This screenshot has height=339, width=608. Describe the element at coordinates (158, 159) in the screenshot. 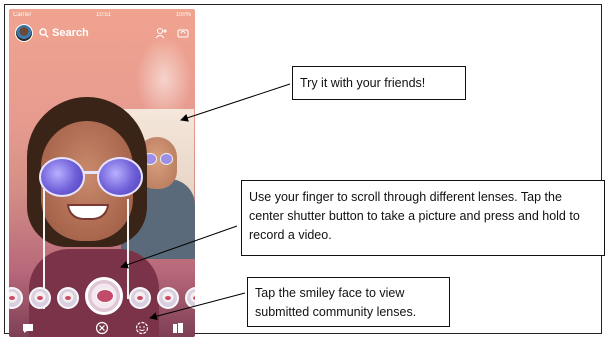

I see `background-person-lens-glasses` at that location.